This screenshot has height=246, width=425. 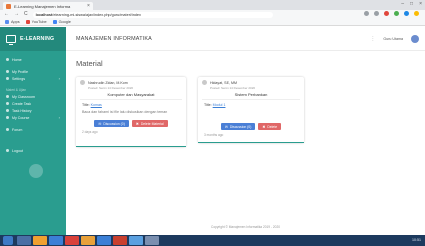 What do you see at coordinates (33, 129) in the screenshot?
I see `sidebar-item-forum: Forum` at bounding box center [33, 129].